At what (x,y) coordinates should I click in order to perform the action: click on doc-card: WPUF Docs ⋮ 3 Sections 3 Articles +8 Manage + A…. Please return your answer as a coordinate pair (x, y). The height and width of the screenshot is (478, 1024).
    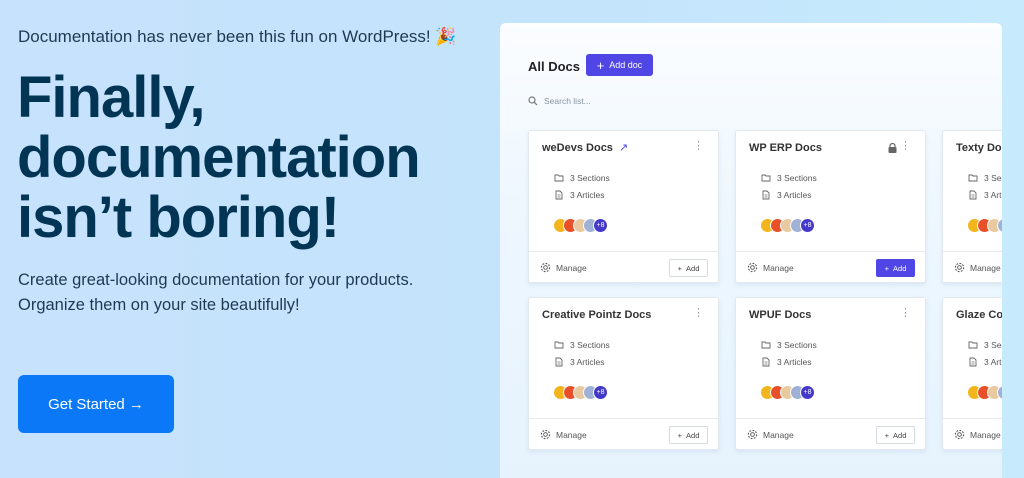
    Looking at the image, I should click on (830, 373).